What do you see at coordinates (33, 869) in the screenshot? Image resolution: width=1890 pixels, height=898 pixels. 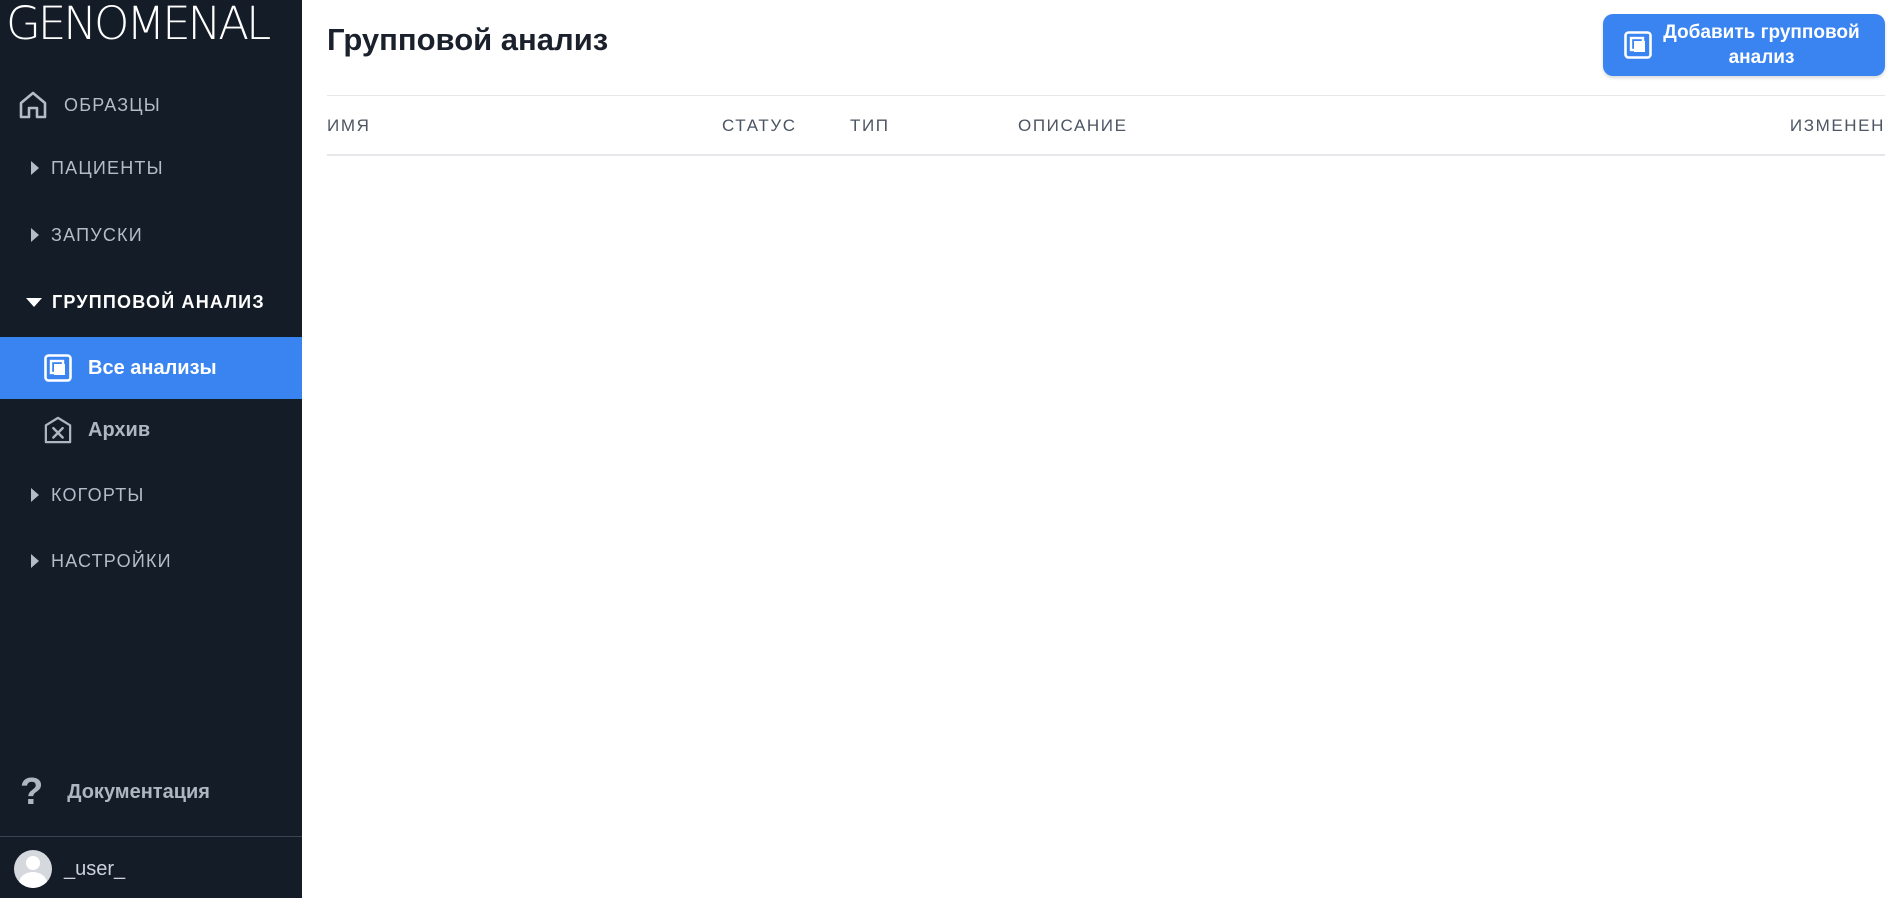 I see `avatar` at bounding box center [33, 869].